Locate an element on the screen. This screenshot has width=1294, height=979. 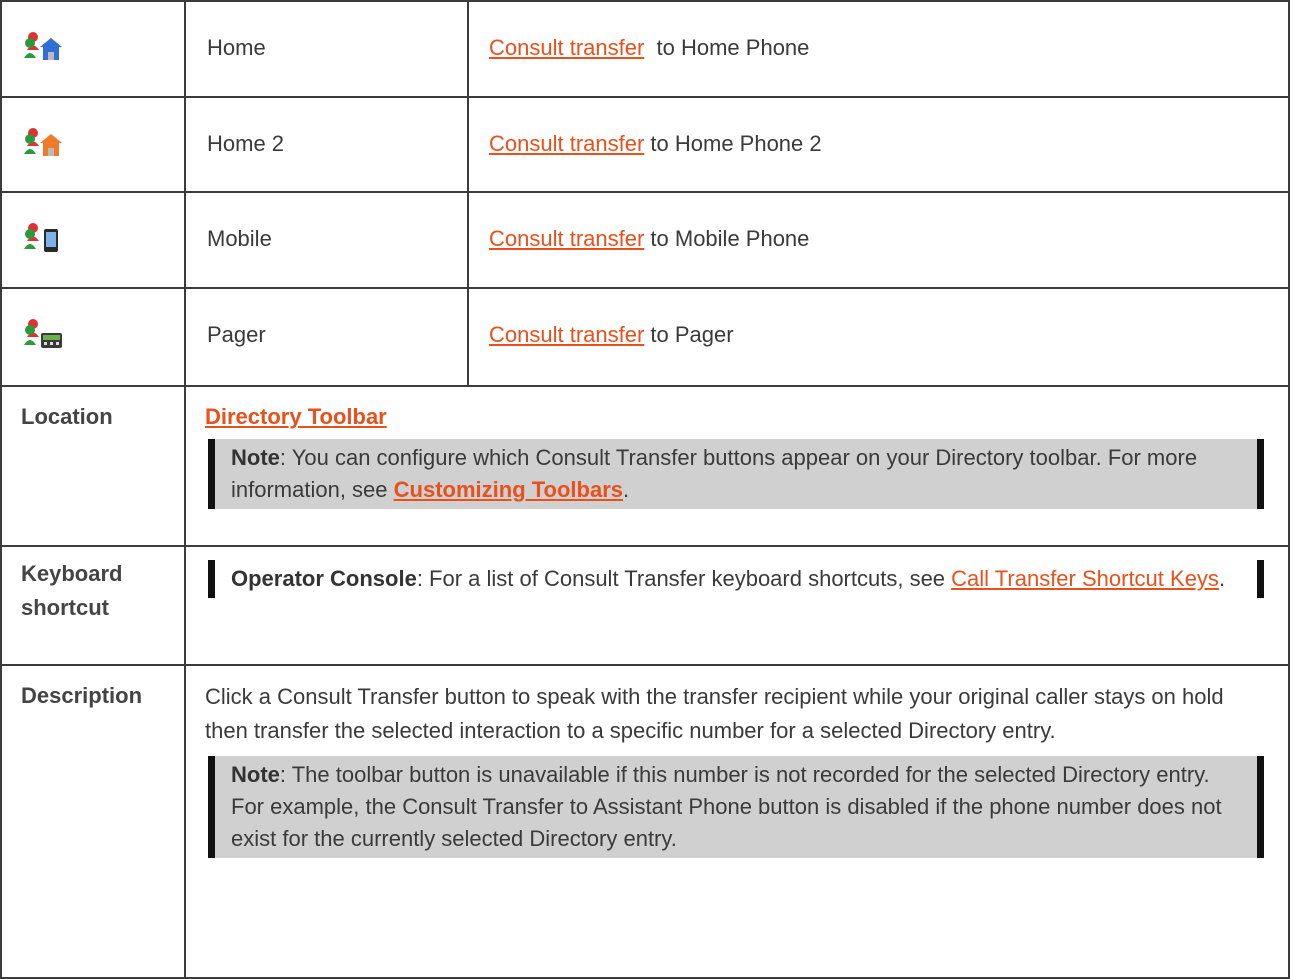
action-text: to Home Phone is located at coordinates (727, 47).